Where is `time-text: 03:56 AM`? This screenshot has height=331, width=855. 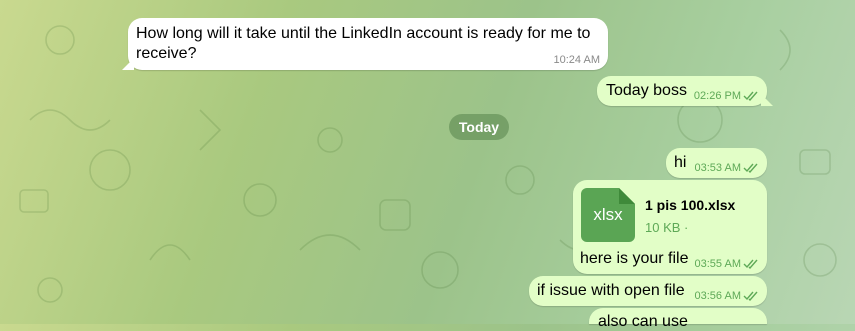
time-text: 03:56 AM is located at coordinates (717, 296).